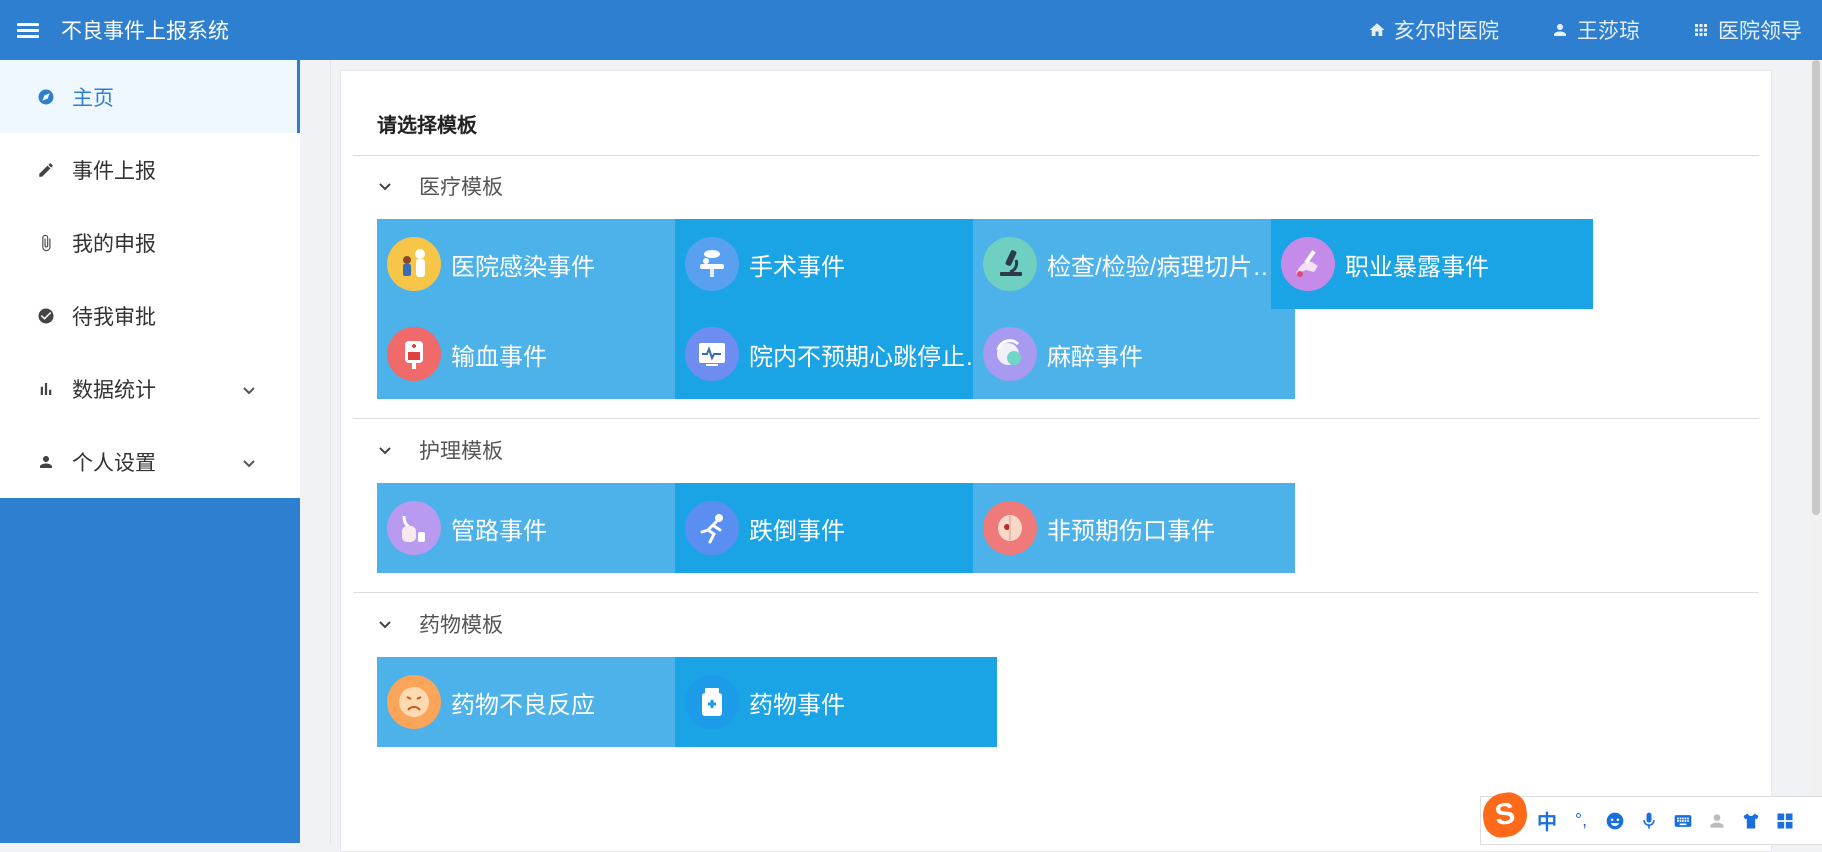 The image size is (1822, 852). What do you see at coordinates (114, 390) in the screenshot?
I see `sidebar-item-label: 数据统计` at bounding box center [114, 390].